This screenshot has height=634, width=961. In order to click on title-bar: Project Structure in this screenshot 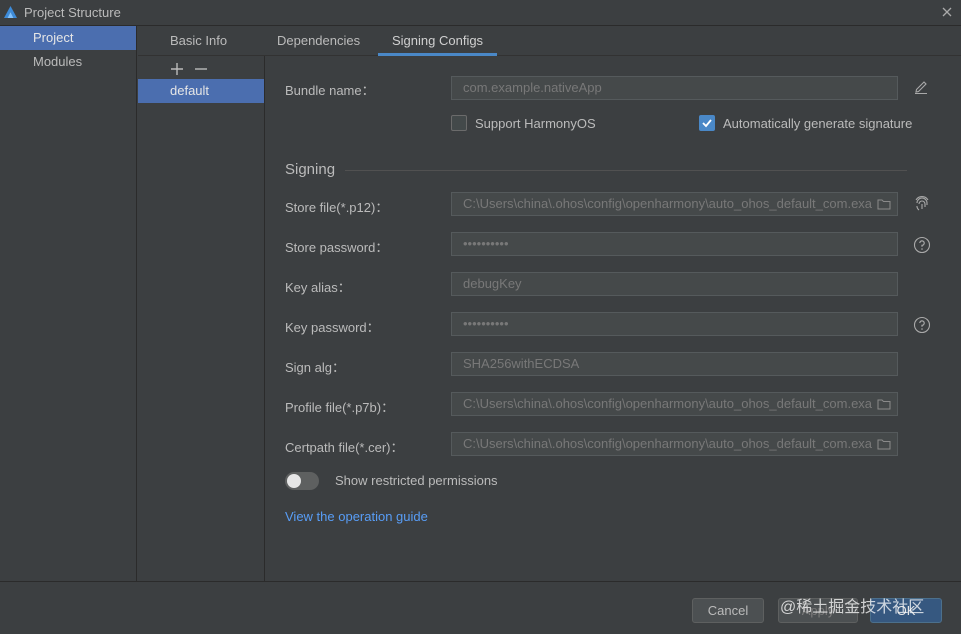, I will do `click(480, 13)`.